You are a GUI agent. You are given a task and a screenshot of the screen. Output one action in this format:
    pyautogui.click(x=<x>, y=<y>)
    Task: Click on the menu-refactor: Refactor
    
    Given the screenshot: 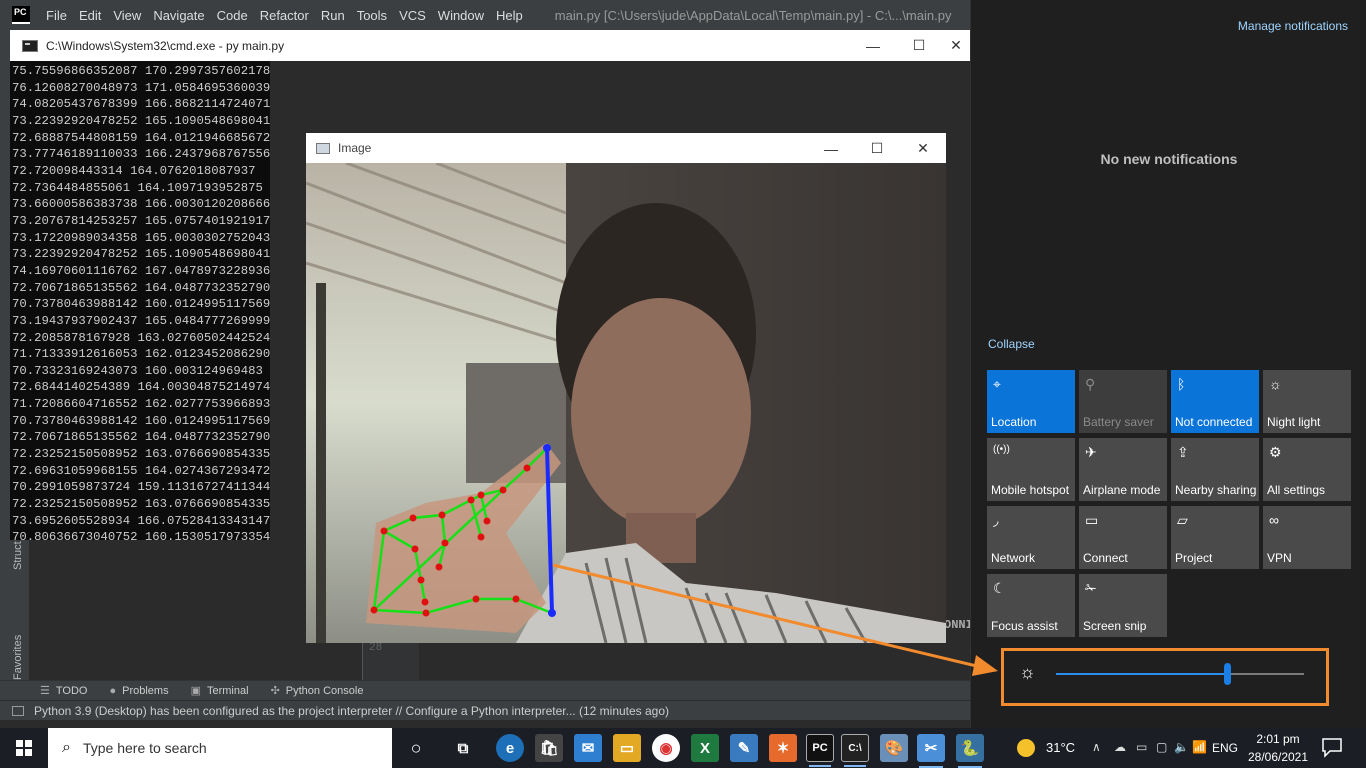 What is the action you would take?
    pyautogui.click(x=284, y=15)
    